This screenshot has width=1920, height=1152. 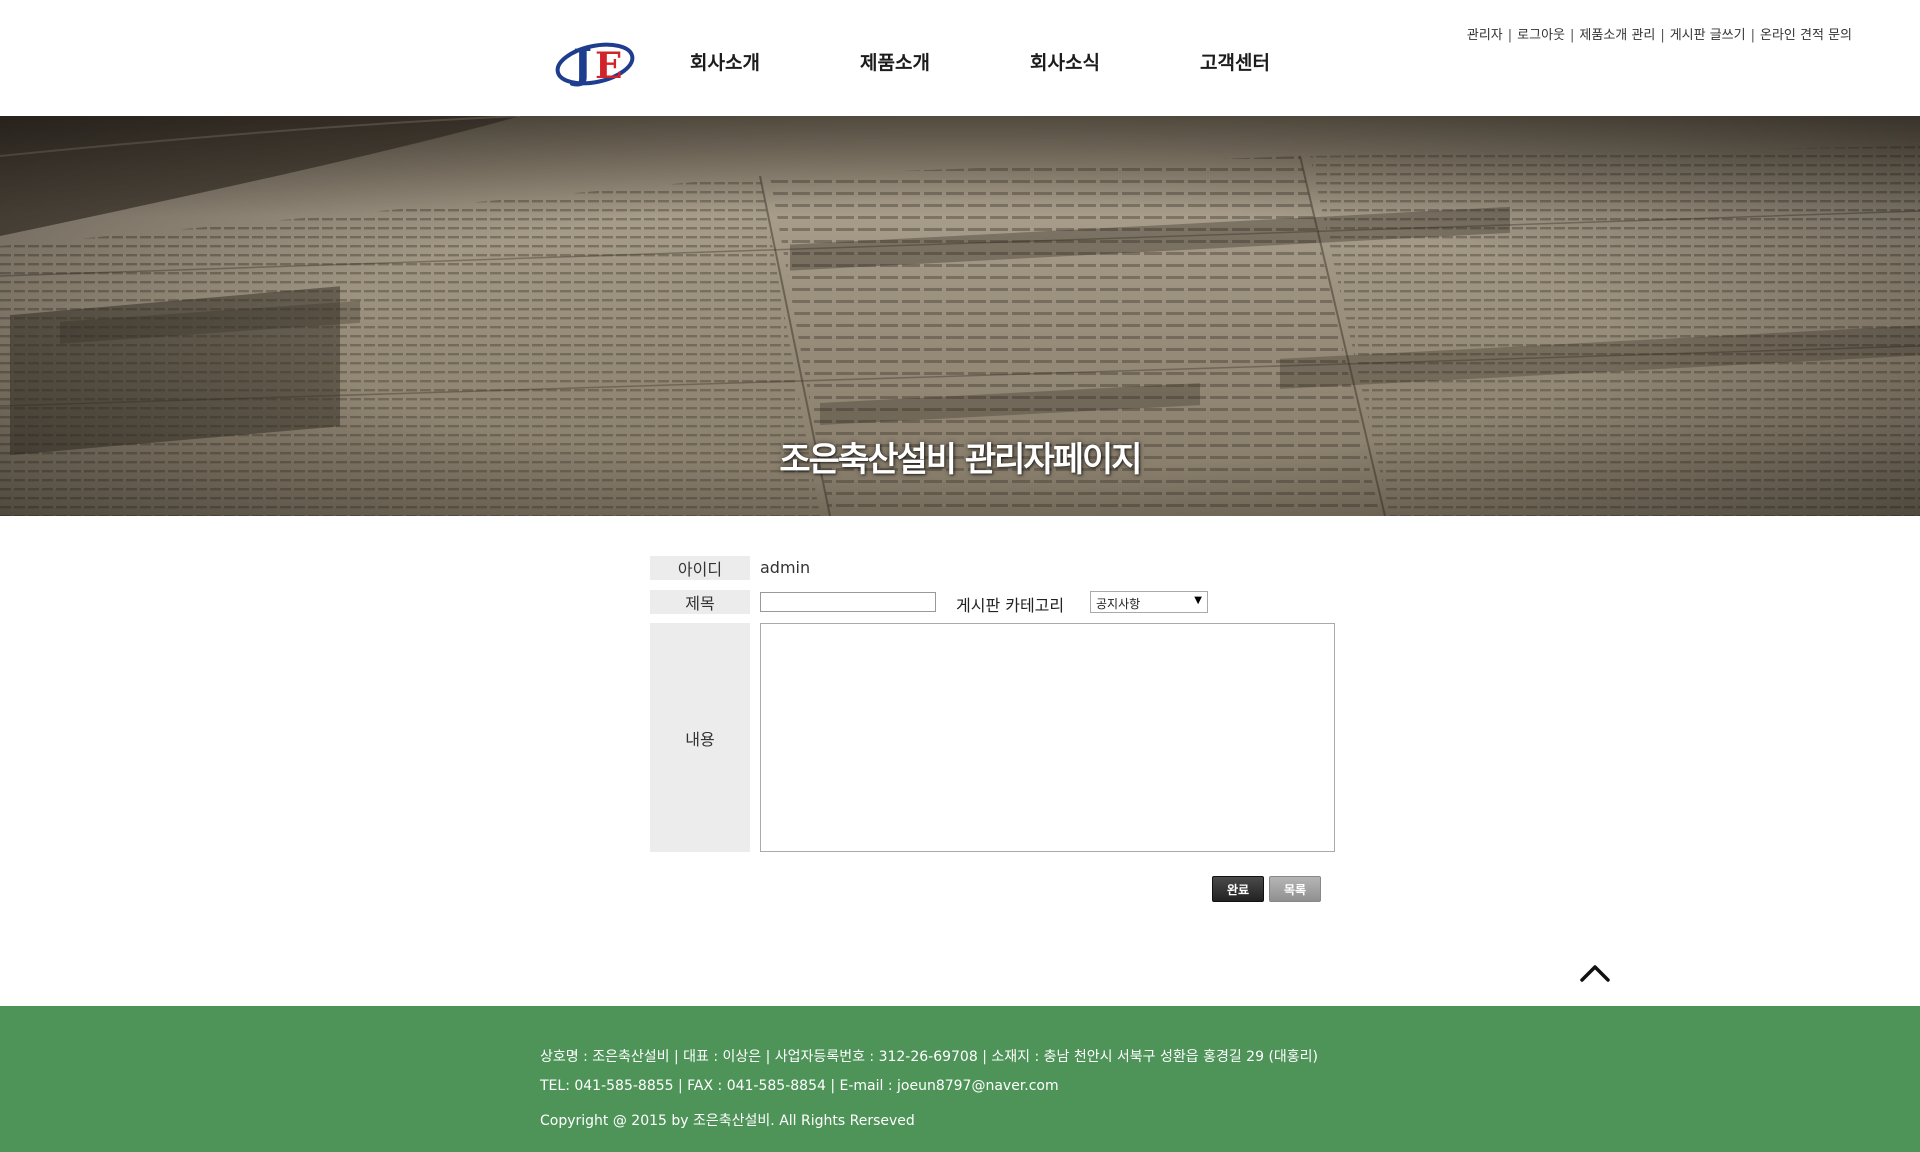 What do you see at coordinates (848, 602) in the screenshot?
I see `title-input` at bounding box center [848, 602].